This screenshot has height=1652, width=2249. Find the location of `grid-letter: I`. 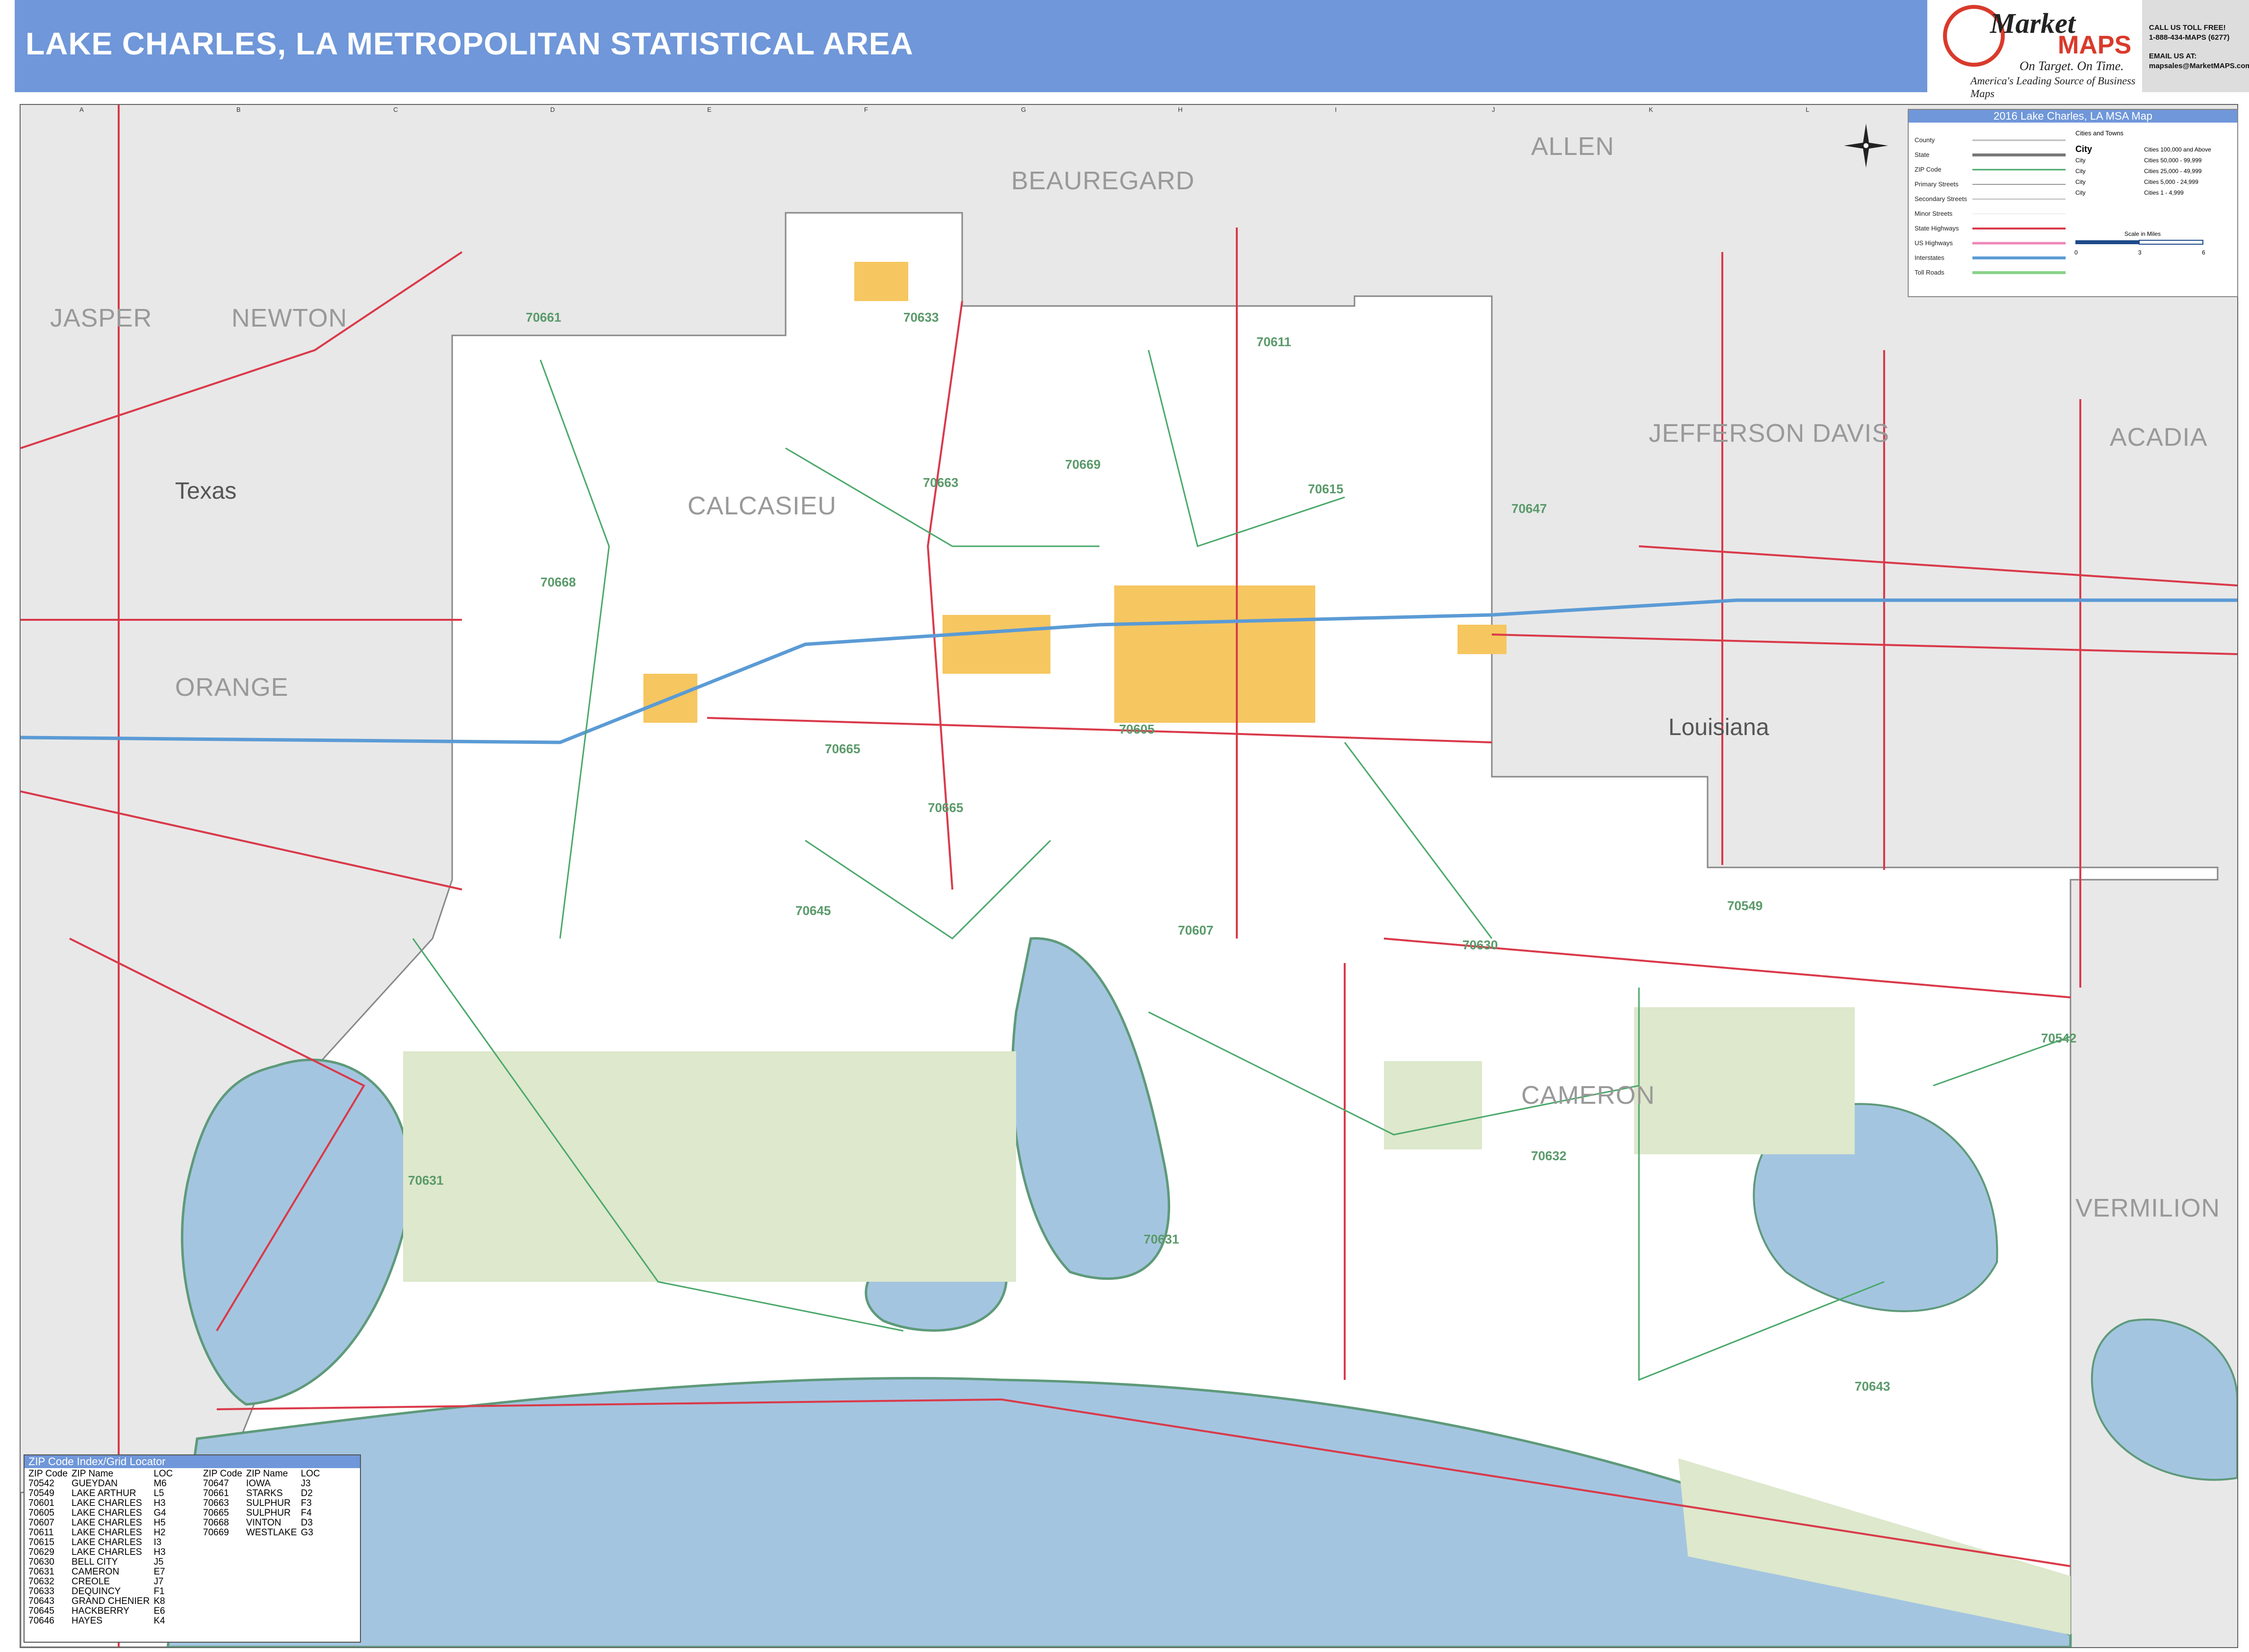

grid-letter: I is located at coordinates (1336, 109).